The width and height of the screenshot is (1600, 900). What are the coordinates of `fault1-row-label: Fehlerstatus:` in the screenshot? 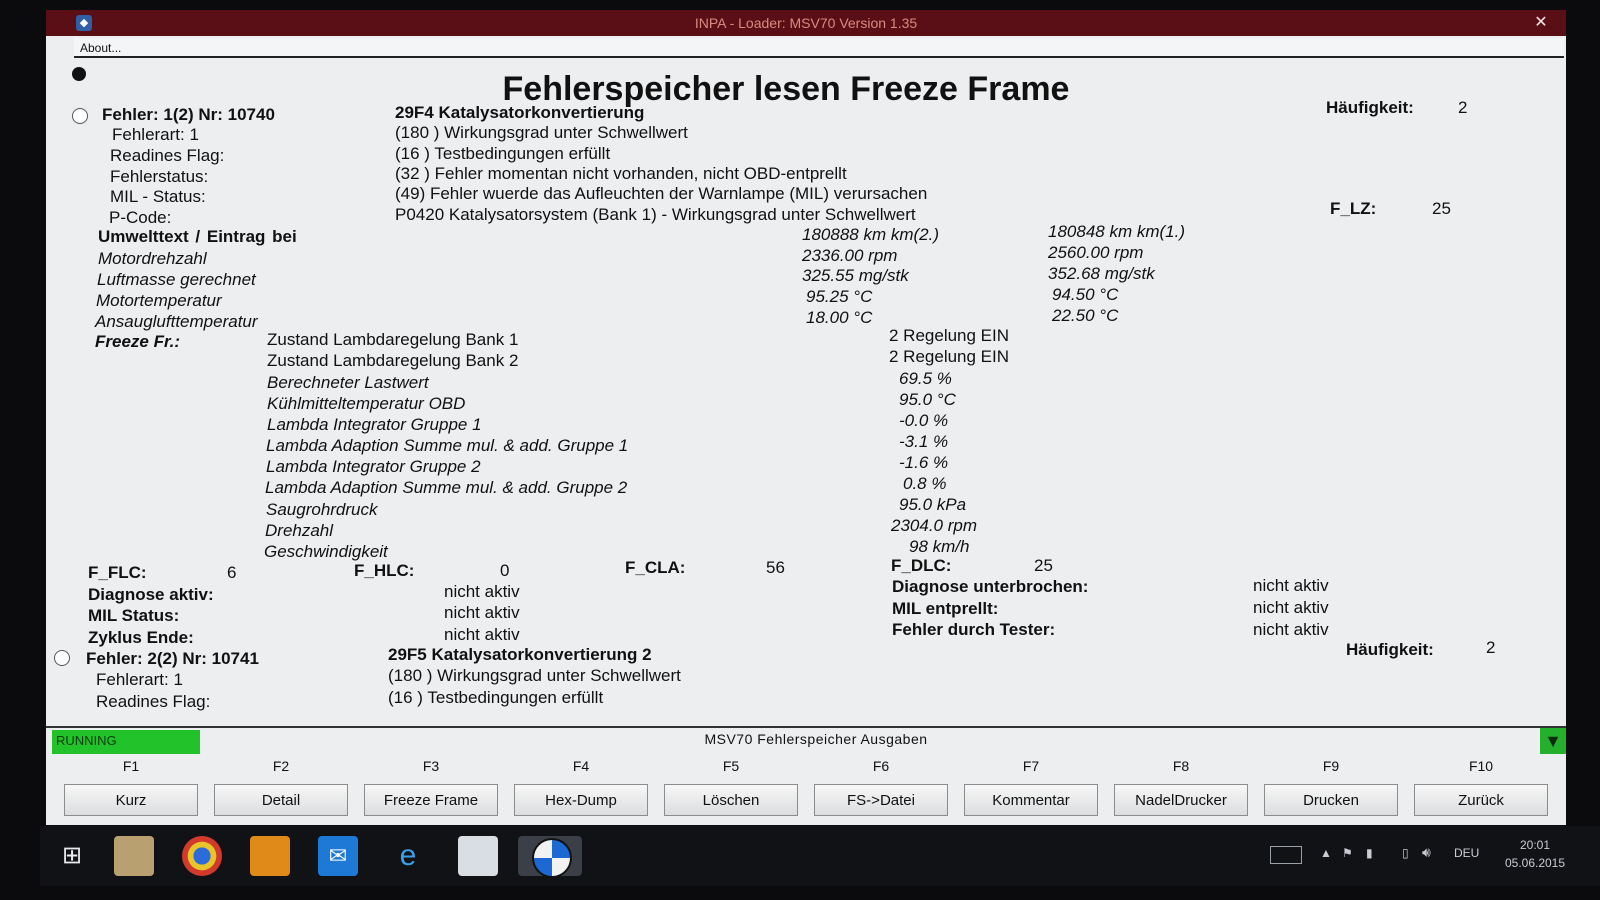 It's located at (159, 176).